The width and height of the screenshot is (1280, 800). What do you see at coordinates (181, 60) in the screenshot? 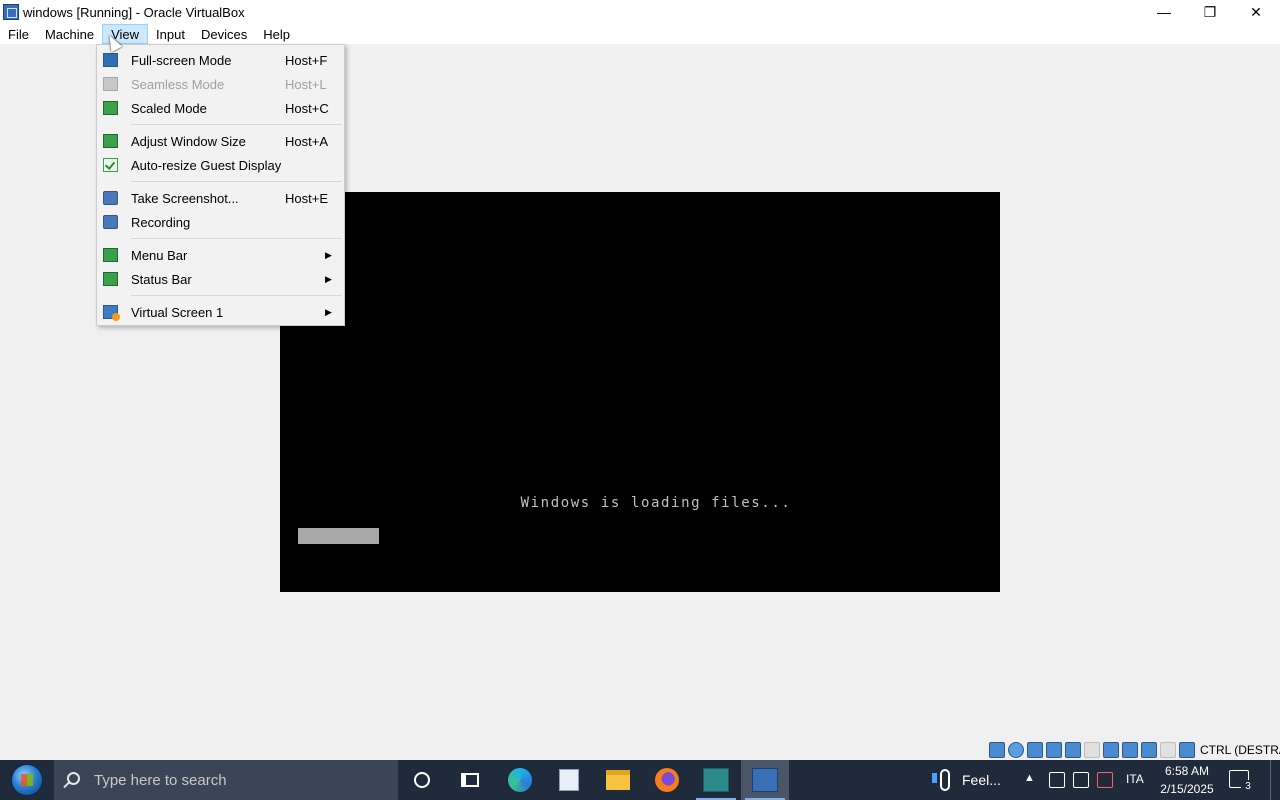
I see `menu-item-label: Full-screen Mode` at bounding box center [181, 60].